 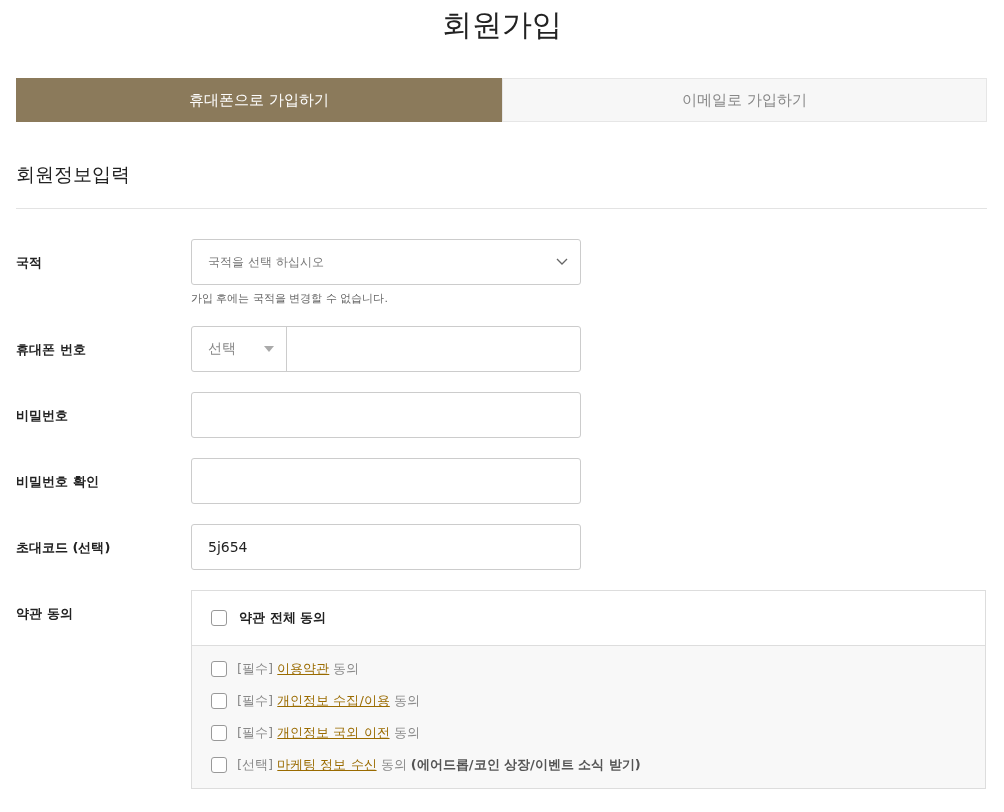 What do you see at coordinates (64, 548) in the screenshot?
I see `field-label: 초대코드 (선택)` at bounding box center [64, 548].